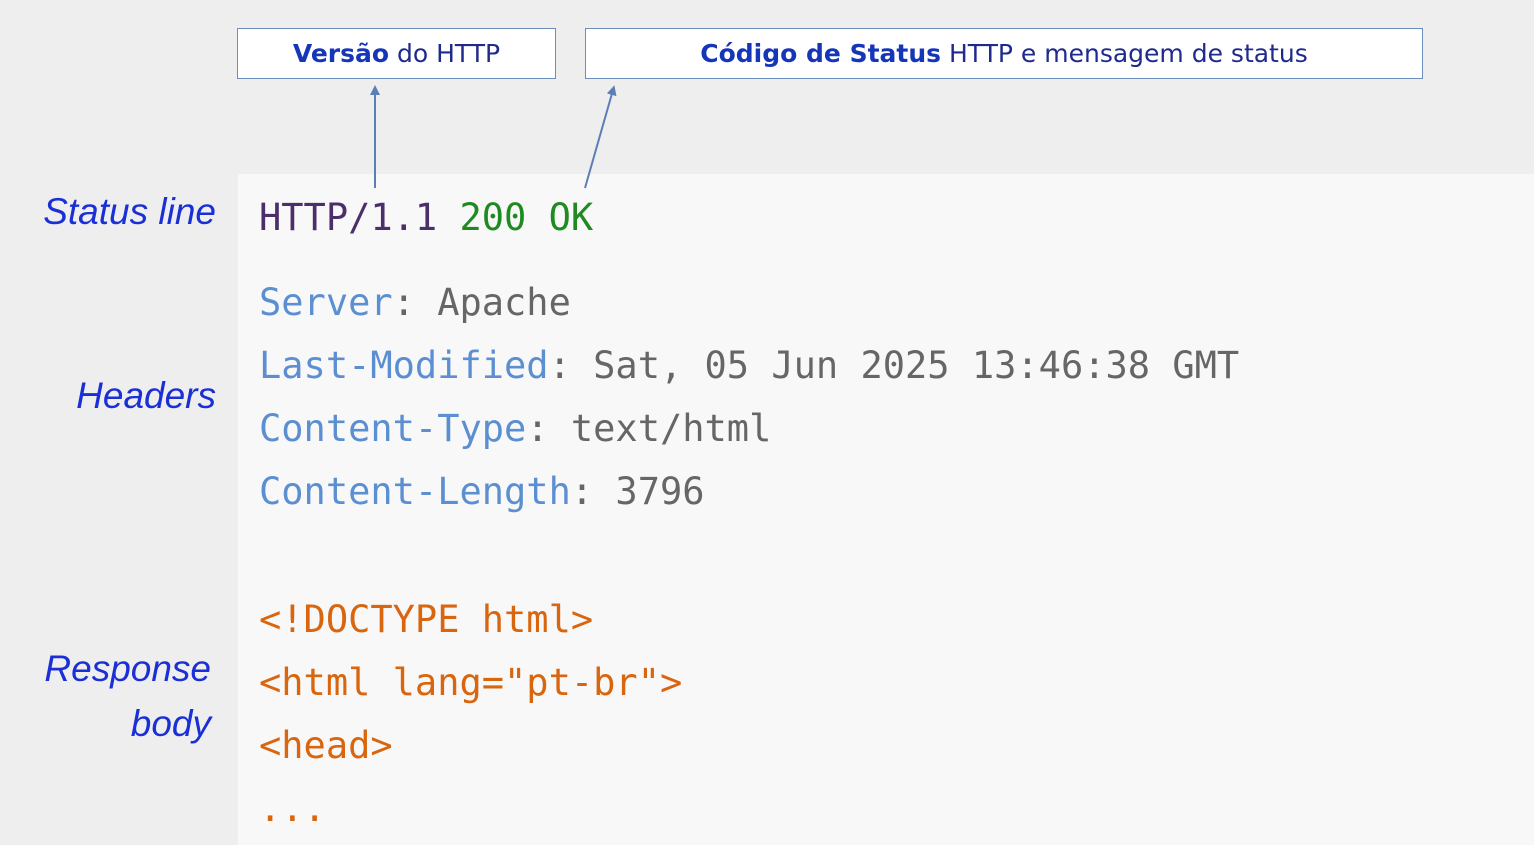  Describe the element at coordinates (170, 723) in the screenshot. I see `label-response-body-line2: body` at that location.